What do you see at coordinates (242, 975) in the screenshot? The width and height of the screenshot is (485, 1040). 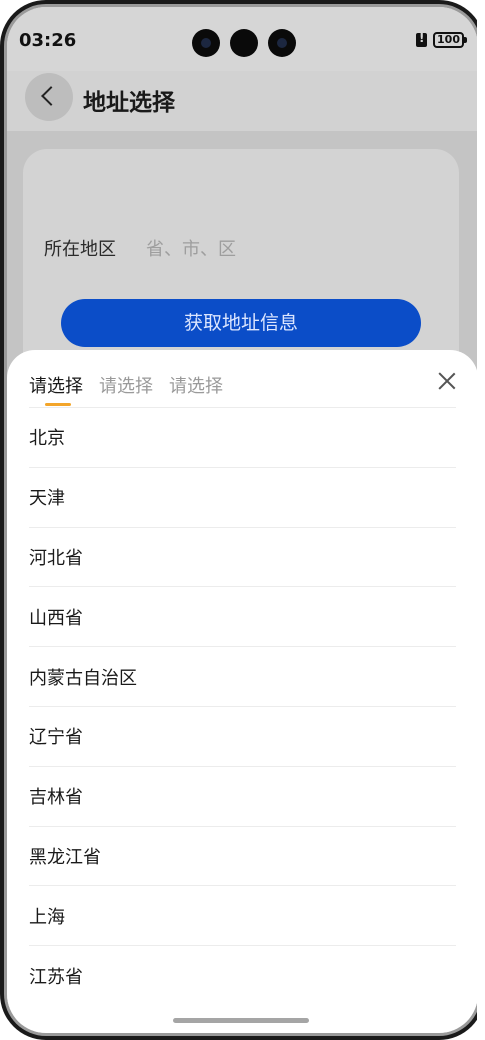 I see `list-item: 江苏省` at bounding box center [242, 975].